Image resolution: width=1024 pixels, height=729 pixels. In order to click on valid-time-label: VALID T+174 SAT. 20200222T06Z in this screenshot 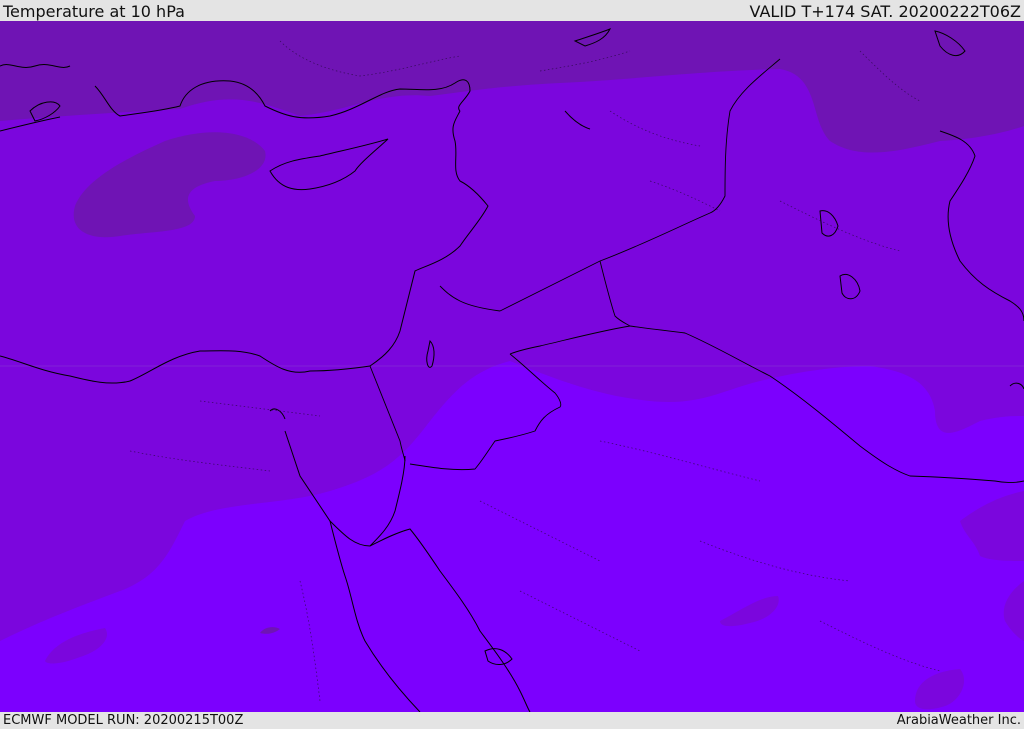, I will do `click(885, 11)`.